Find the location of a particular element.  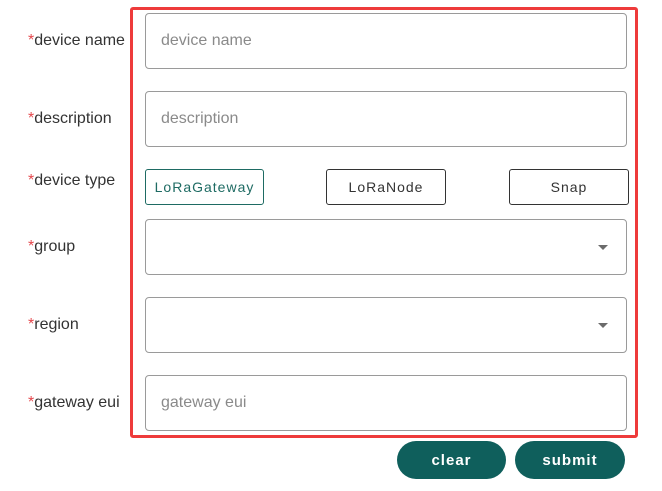

description-label: *description is located at coordinates (70, 119).